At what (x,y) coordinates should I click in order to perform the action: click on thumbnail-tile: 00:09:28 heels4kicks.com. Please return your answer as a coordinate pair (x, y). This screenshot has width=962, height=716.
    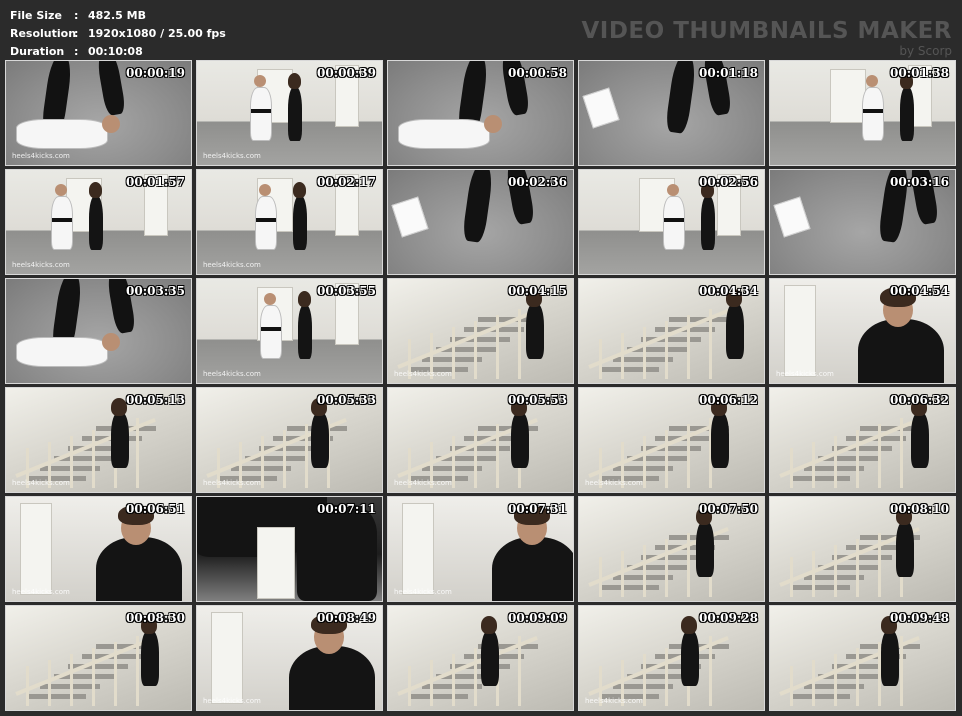
    Looking at the image, I should click on (671, 658).